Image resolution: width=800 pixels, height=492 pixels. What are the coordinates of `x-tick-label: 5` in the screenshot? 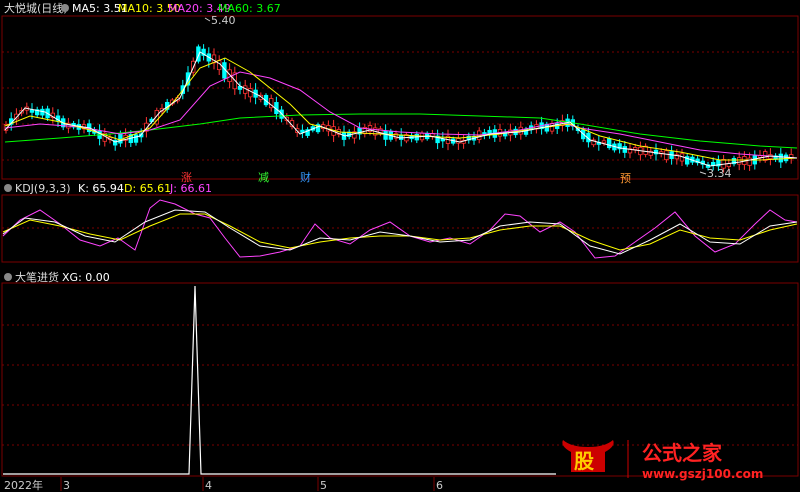 It's located at (323, 485).